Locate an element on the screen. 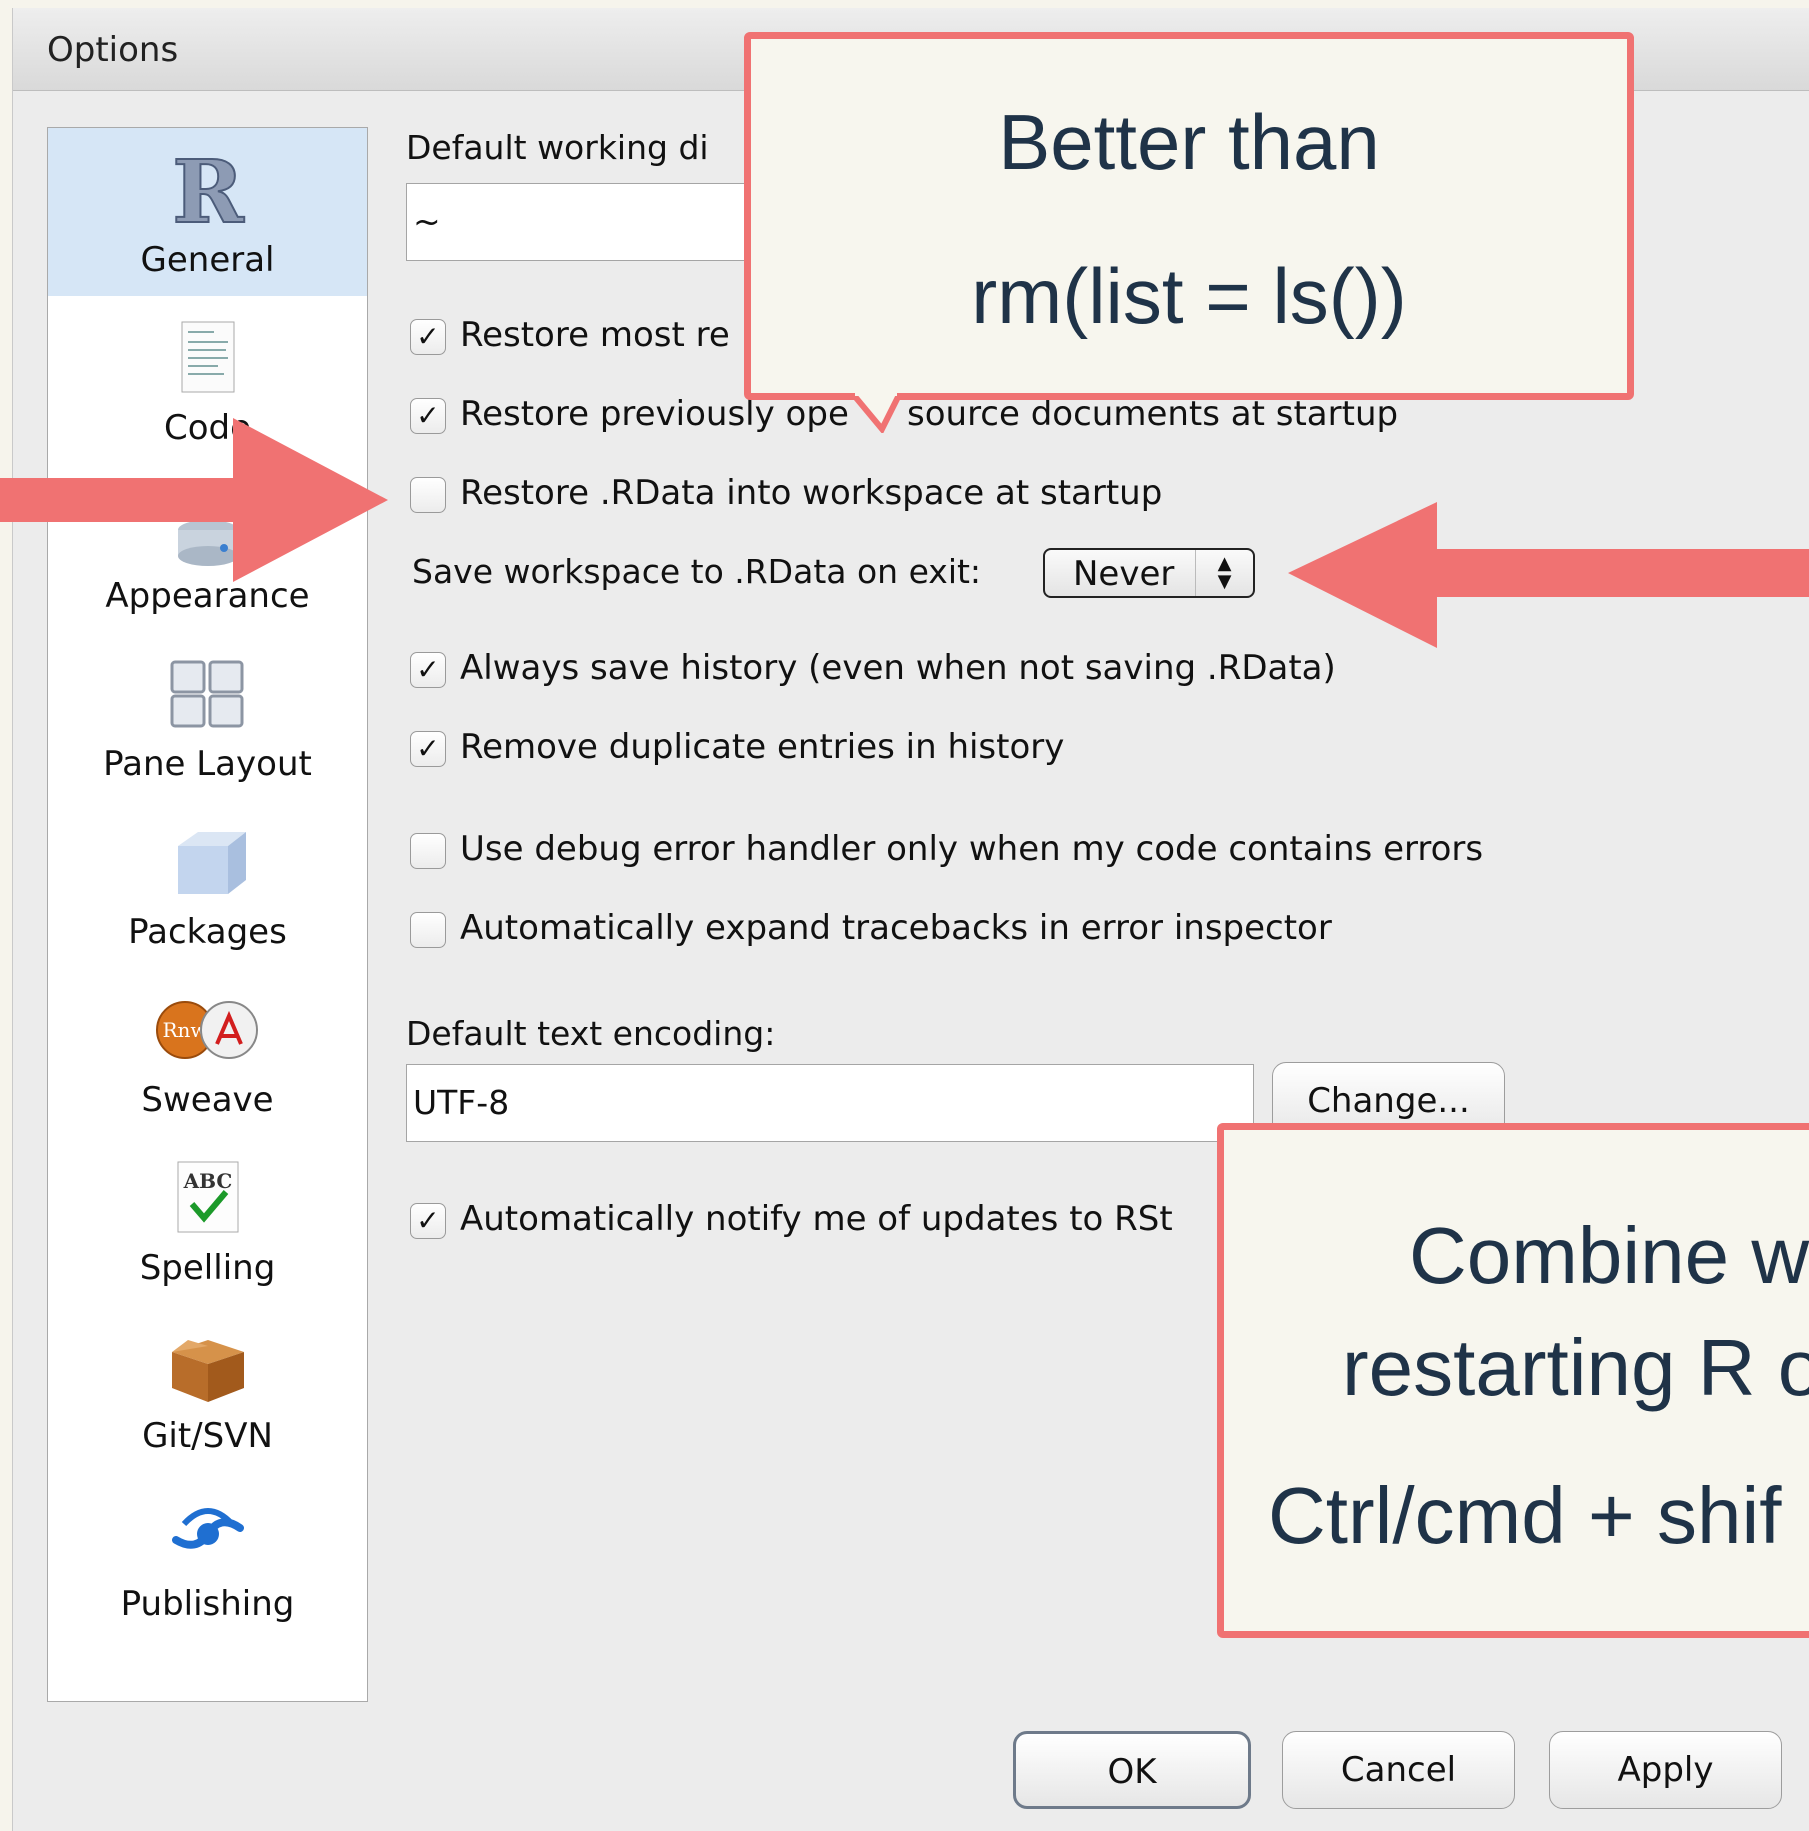 This screenshot has height=1831, width=1809. callout-line: Ctrl/cmd + shif is located at coordinates (1525, 1515).